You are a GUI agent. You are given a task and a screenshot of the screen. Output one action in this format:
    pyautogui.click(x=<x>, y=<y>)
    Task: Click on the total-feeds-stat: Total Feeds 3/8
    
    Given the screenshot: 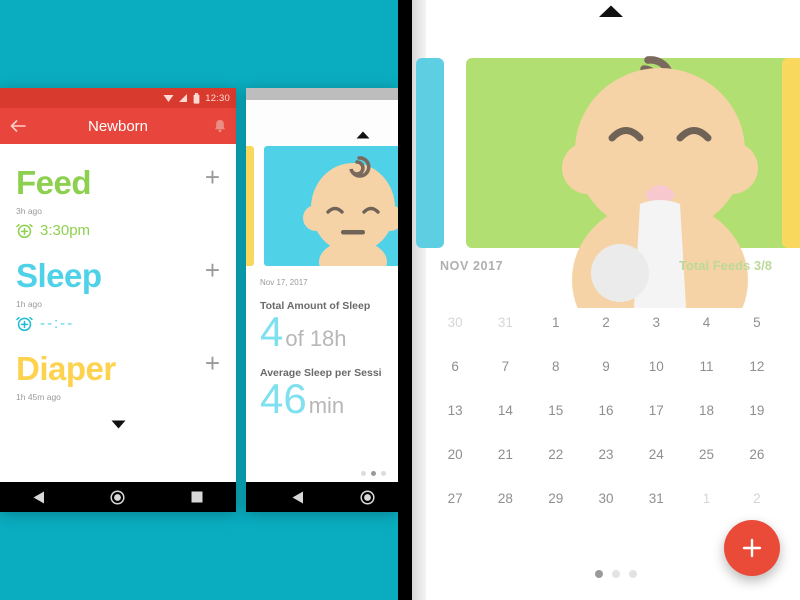 What is the action you would take?
    pyautogui.click(x=725, y=265)
    